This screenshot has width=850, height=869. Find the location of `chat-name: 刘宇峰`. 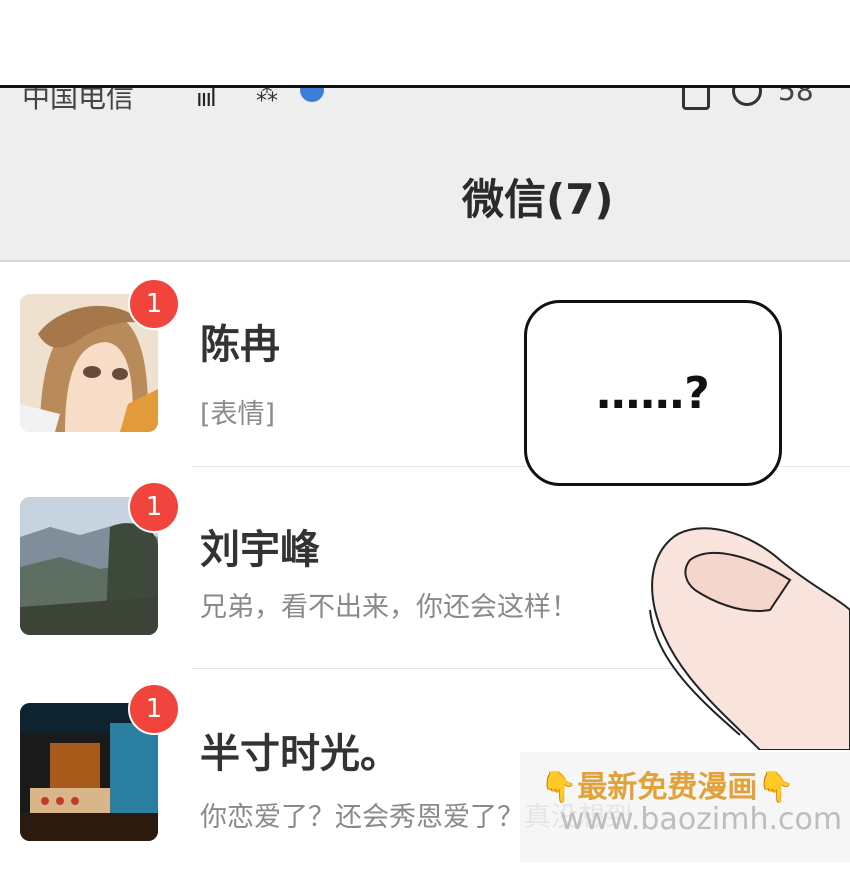

chat-name: 刘宇峰 is located at coordinates (260, 550).